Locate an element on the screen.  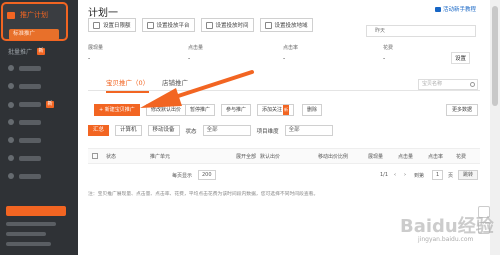
next-page-icon: › is located at coordinates (405, 175).